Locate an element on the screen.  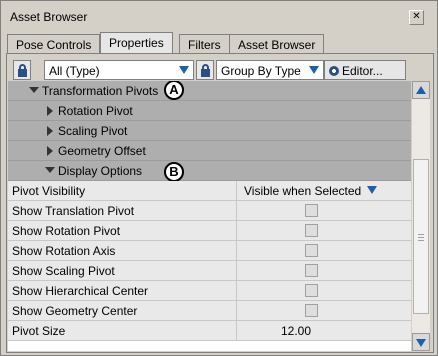
tree-label: Rotation Pivot is located at coordinates (95, 111).